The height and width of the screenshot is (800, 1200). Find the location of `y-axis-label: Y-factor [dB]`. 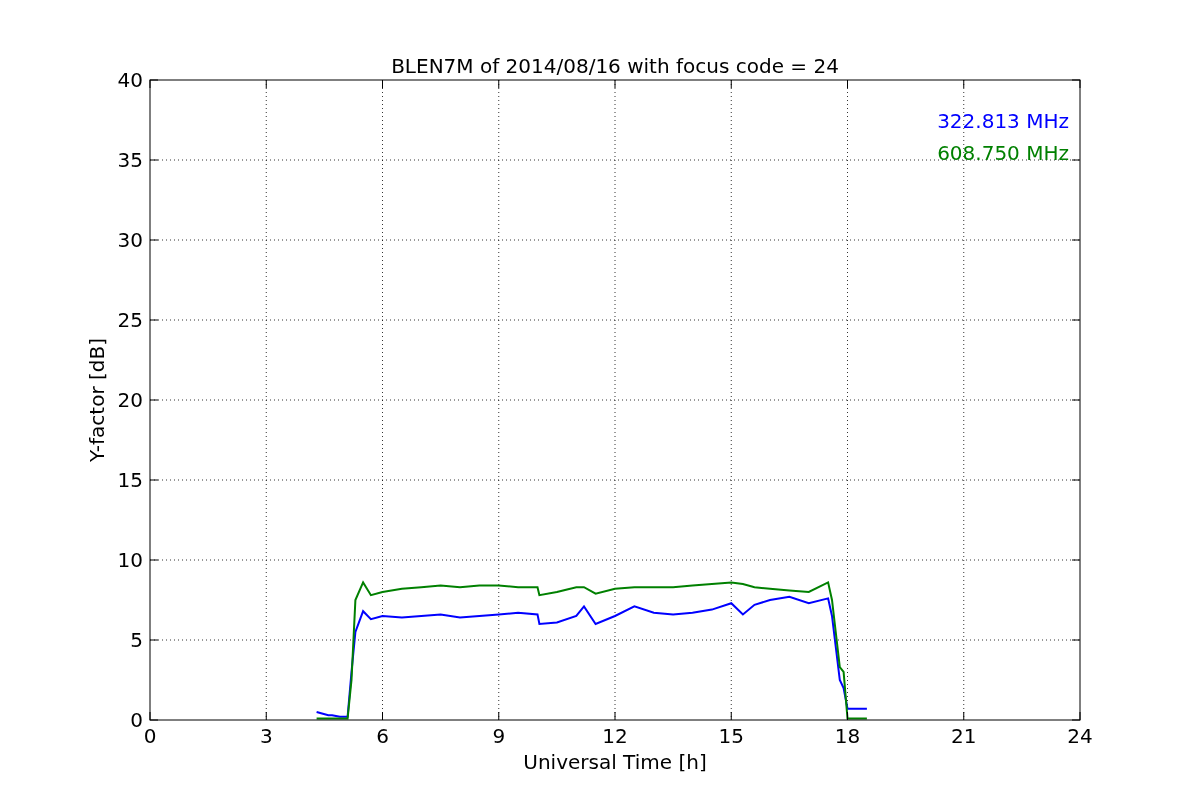

y-axis-label: Y-factor [dB] is located at coordinates (97, 400).